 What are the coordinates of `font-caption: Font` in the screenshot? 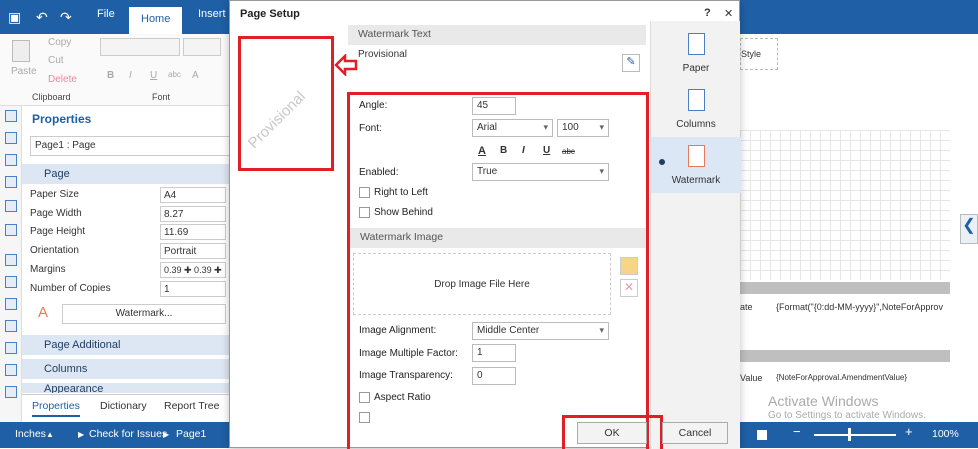 It's located at (161, 97).